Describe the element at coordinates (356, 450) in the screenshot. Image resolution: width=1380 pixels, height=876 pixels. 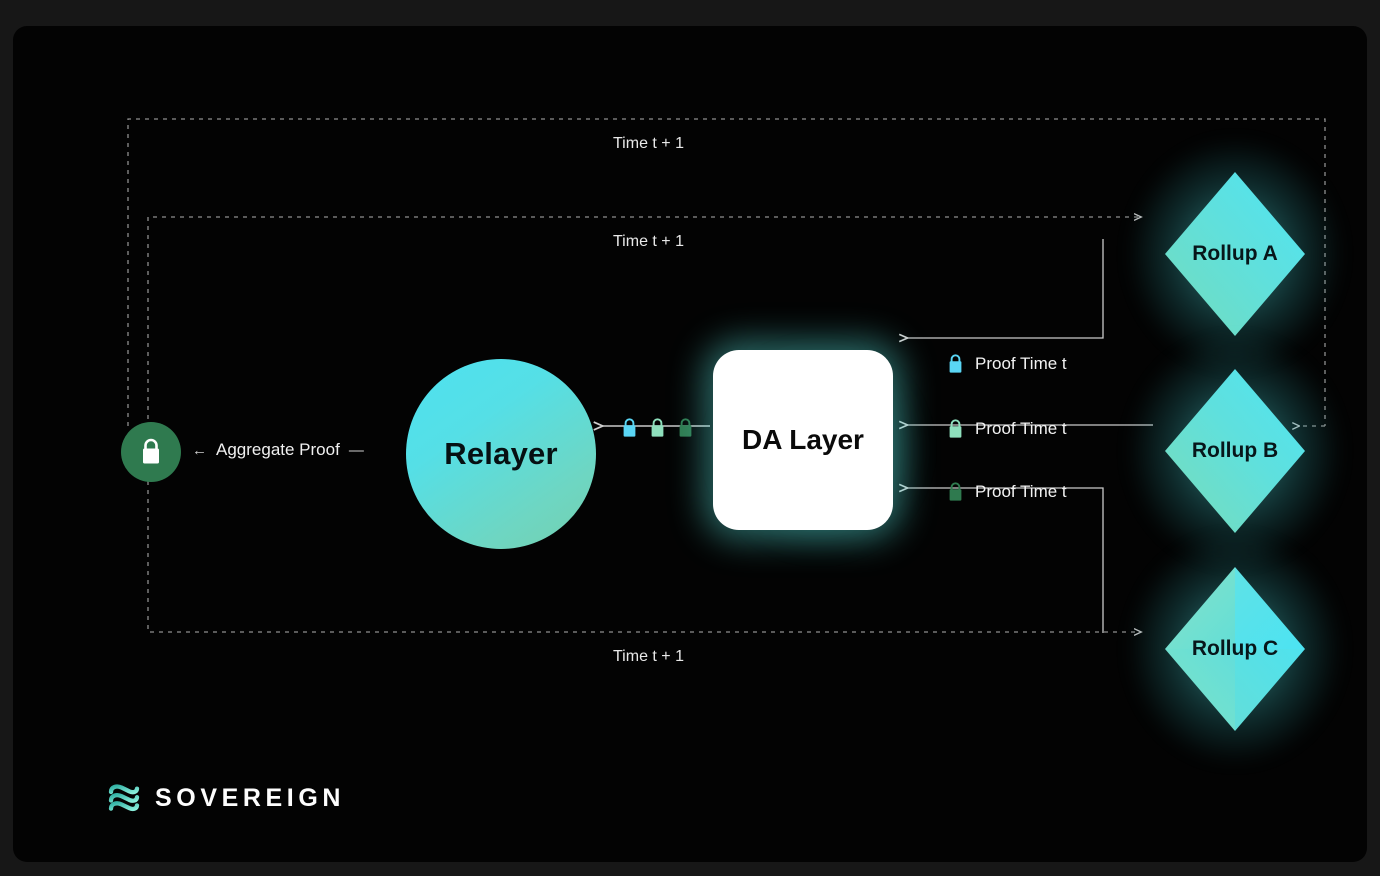
I see `dash-mark-icon: —` at that location.